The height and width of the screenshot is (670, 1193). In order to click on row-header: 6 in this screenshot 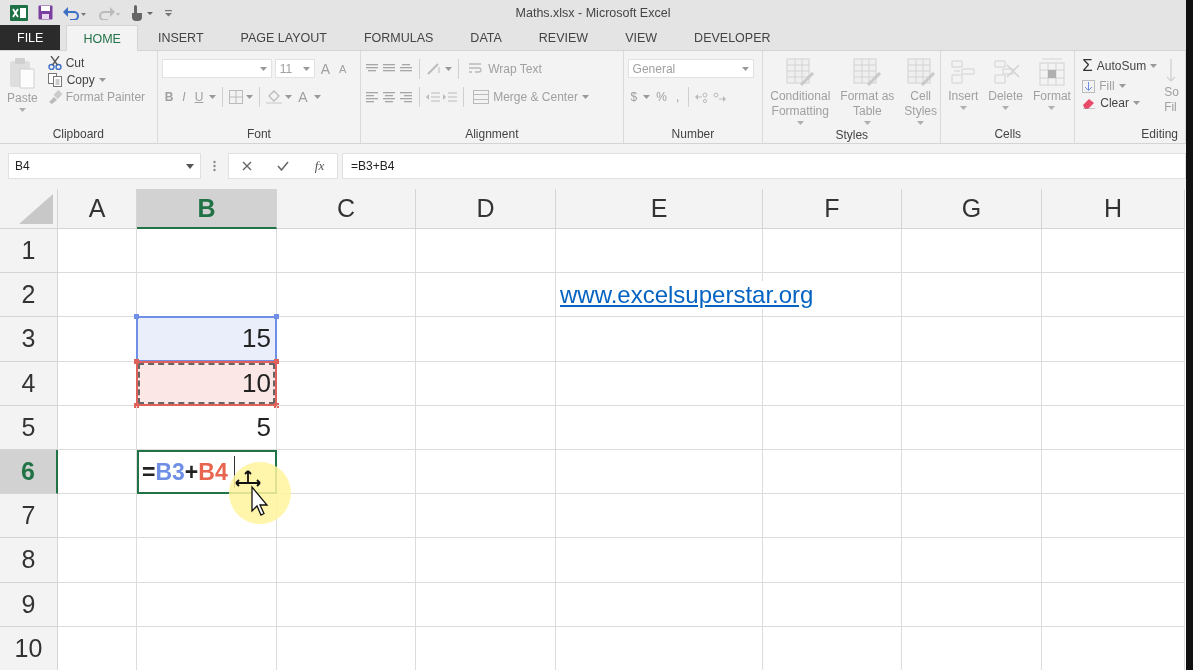, I will do `click(29, 472)`.